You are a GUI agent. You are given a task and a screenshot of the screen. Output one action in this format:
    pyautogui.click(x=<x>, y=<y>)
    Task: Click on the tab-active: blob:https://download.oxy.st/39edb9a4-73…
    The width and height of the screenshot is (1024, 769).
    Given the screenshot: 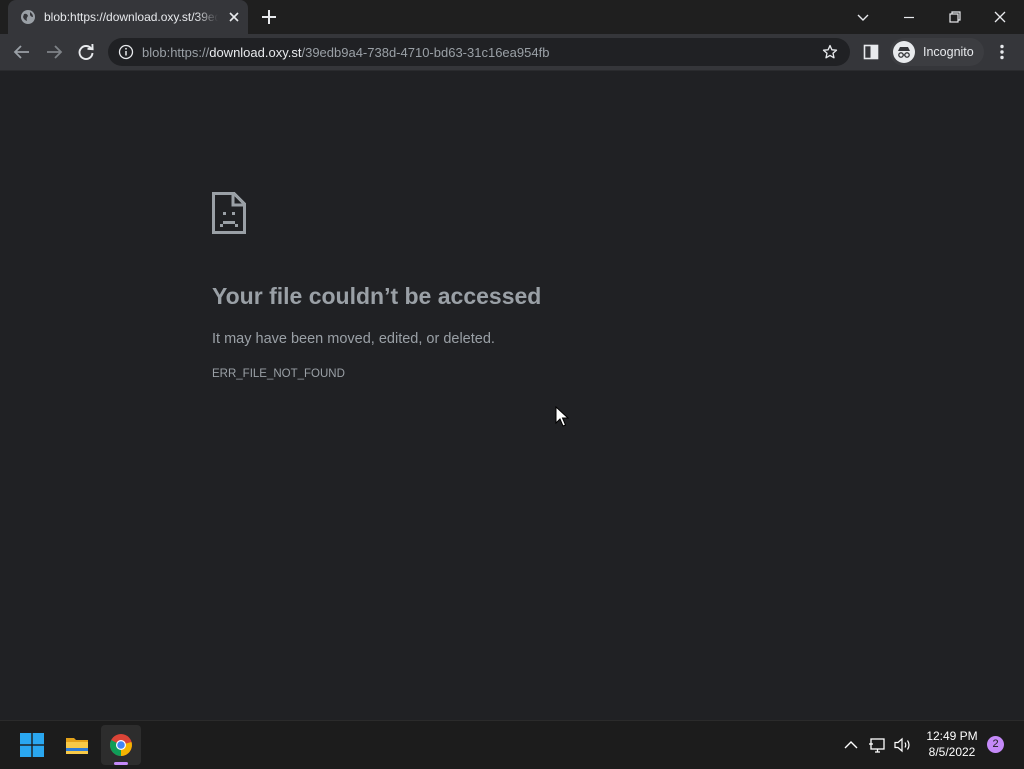 What is the action you would take?
    pyautogui.click(x=128, y=17)
    